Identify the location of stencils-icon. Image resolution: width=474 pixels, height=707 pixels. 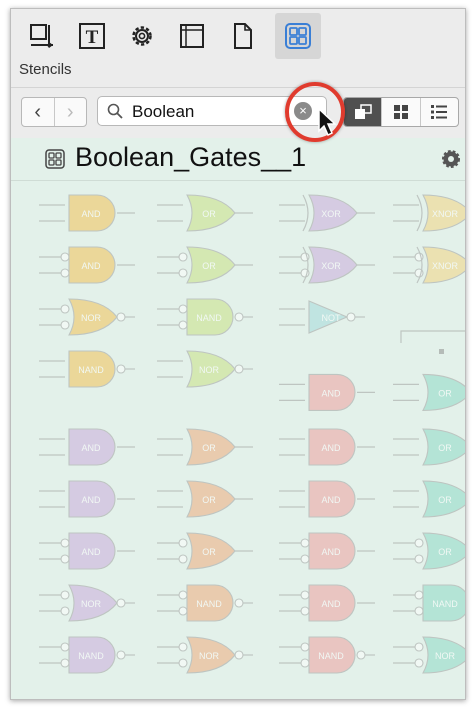
(298, 36).